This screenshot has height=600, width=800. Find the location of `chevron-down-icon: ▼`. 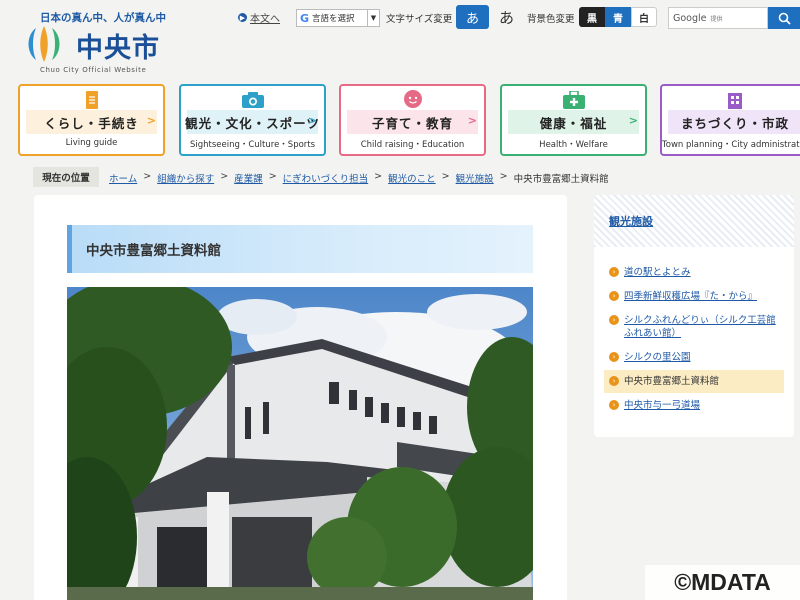

chevron-down-icon: ▼ is located at coordinates (373, 18).